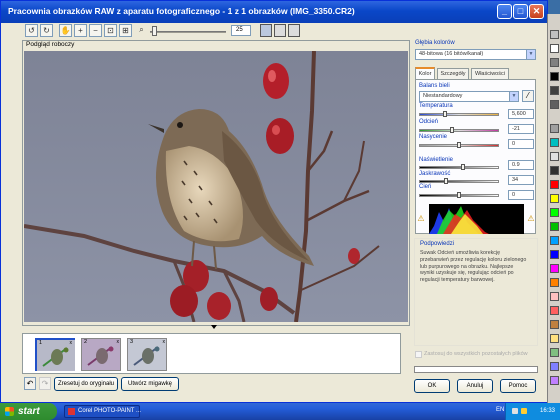  What do you see at coordinates (459, 167) in the screenshot?
I see `exposure-slider` at bounding box center [459, 167].